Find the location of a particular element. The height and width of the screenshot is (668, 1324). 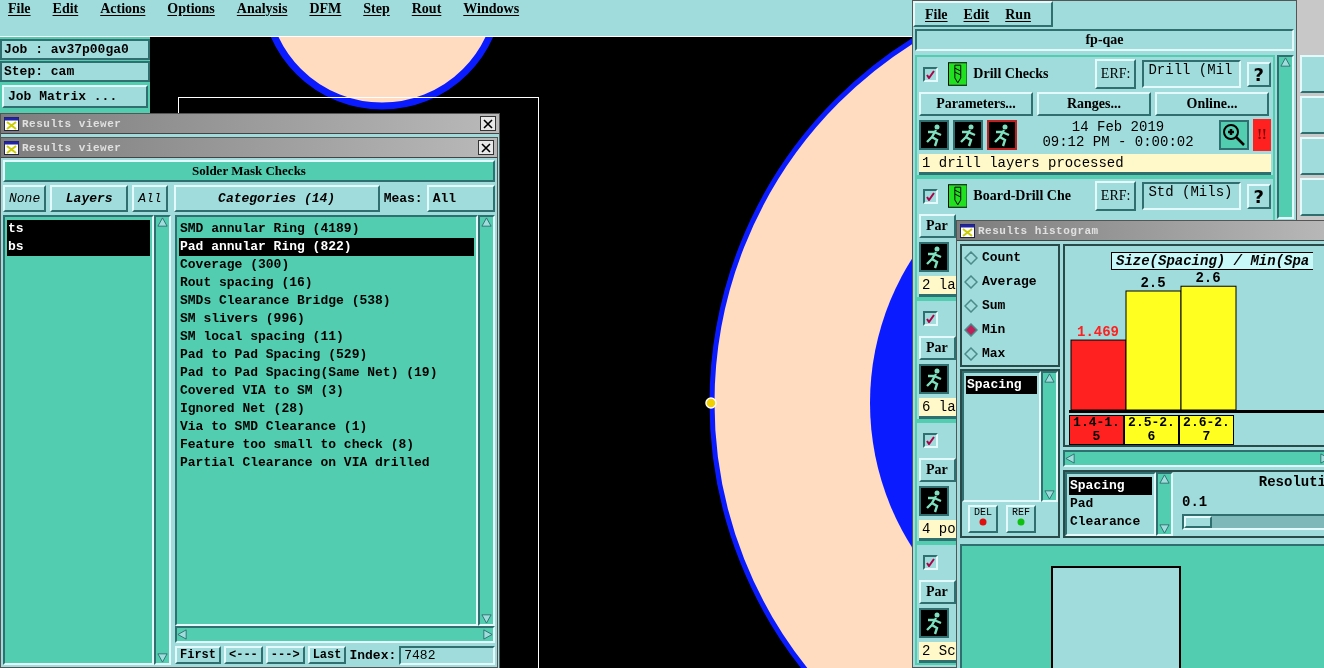

category-item: Pad annular Ring (822) is located at coordinates (326, 247).